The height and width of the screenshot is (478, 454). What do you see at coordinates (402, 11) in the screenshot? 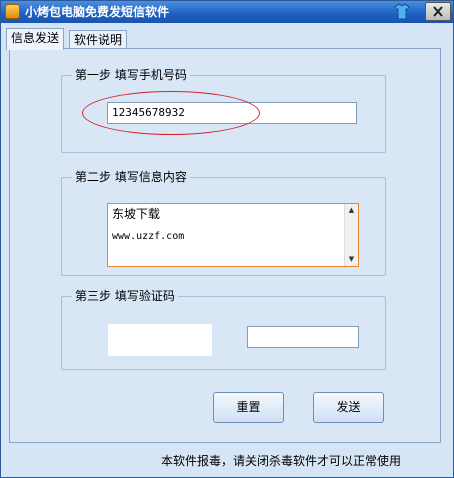
I see `tshirt-icon` at bounding box center [402, 11].